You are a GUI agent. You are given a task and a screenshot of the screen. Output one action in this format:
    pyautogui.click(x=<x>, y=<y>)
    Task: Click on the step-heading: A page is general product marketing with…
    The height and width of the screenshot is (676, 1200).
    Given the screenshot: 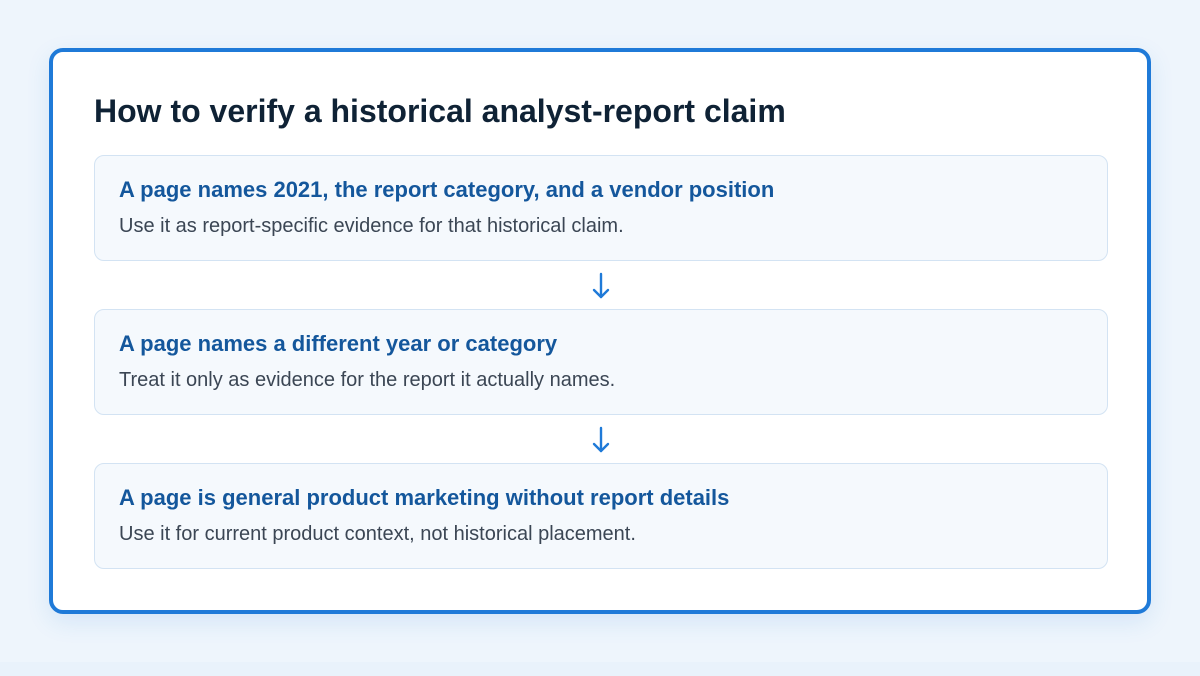 What is the action you would take?
    pyautogui.click(x=424, y=497)
    